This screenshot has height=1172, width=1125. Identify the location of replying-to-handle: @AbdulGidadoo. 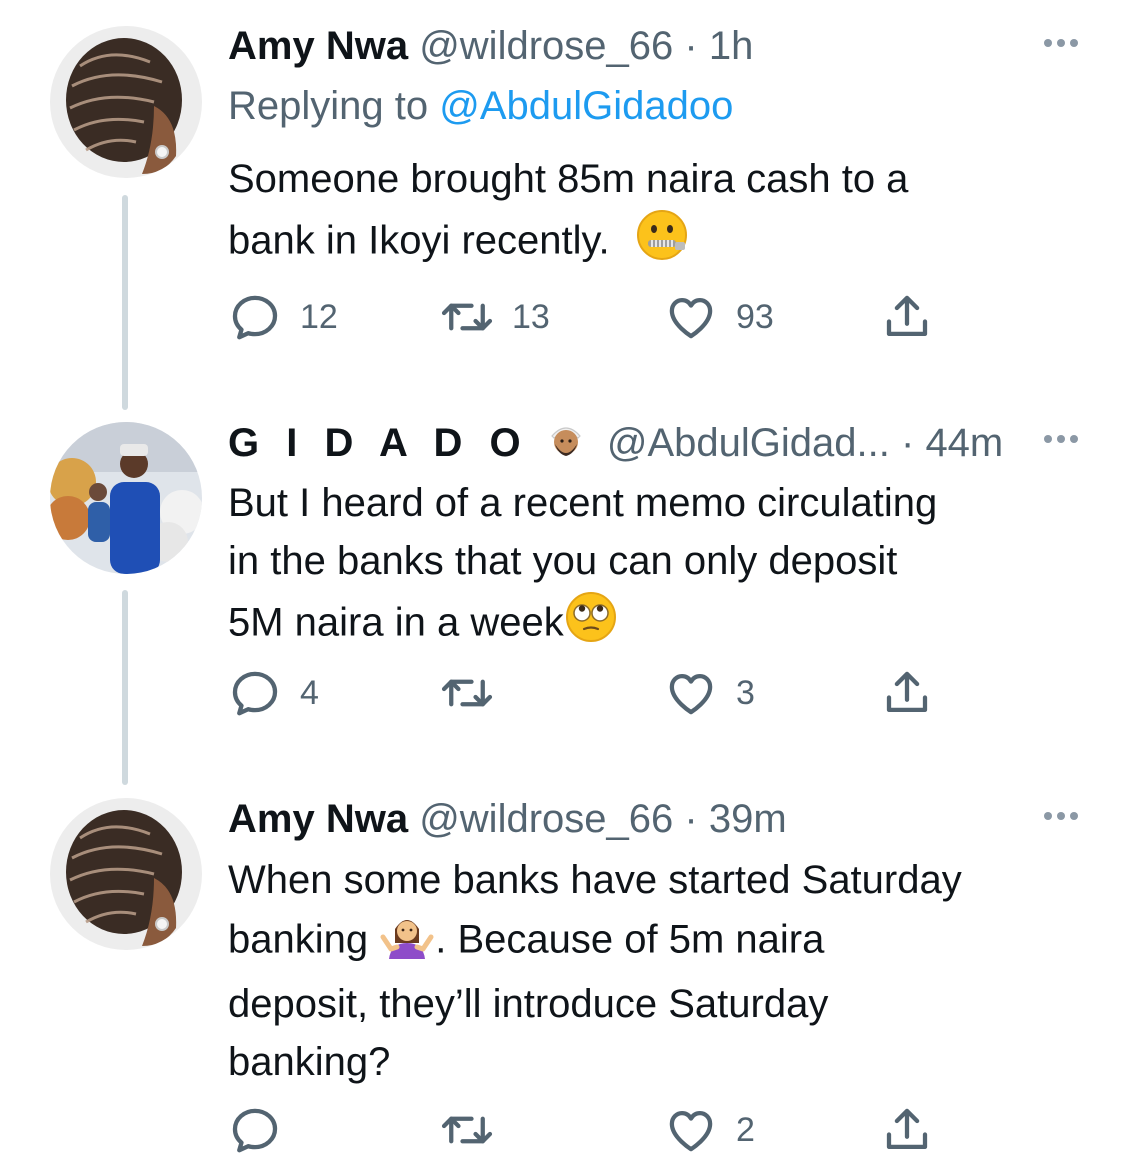
(586, 106).